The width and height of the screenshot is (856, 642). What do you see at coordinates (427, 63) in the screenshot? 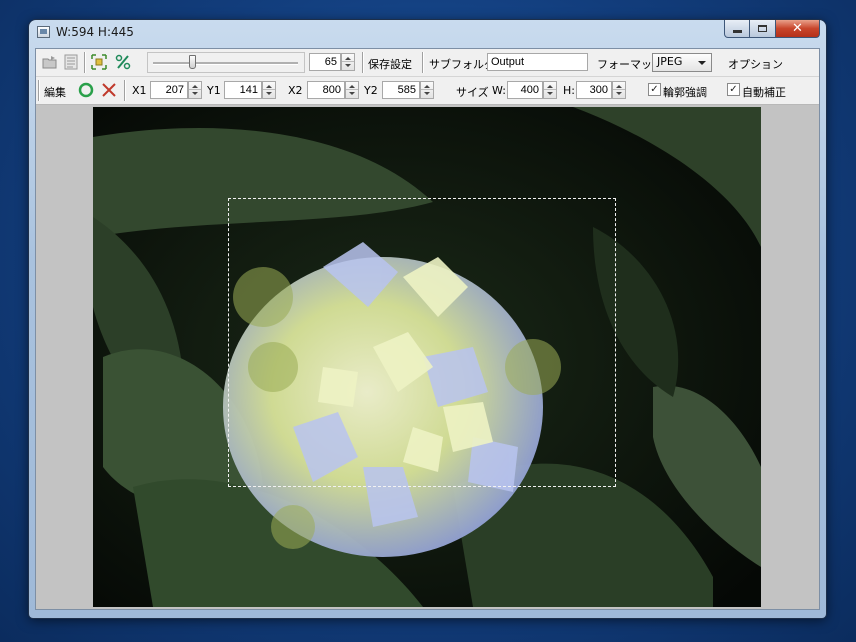
I see `main-toolbar: 保存設定 サブフォルダ フォーマット JPEG オプション` at bounding box center [427, 63].